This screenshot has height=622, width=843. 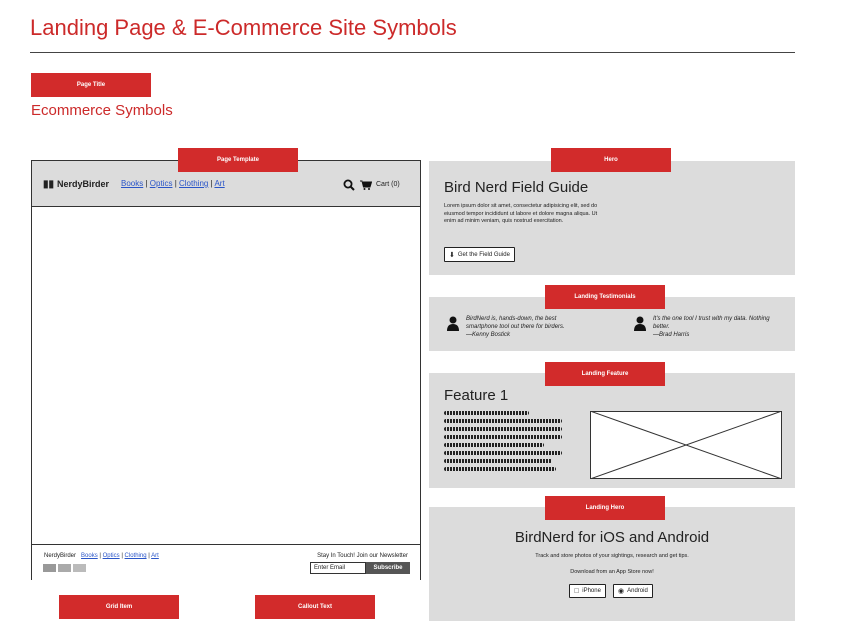 I want to click on nav-link-clothing: Clothing, so click(x=193, y=183).